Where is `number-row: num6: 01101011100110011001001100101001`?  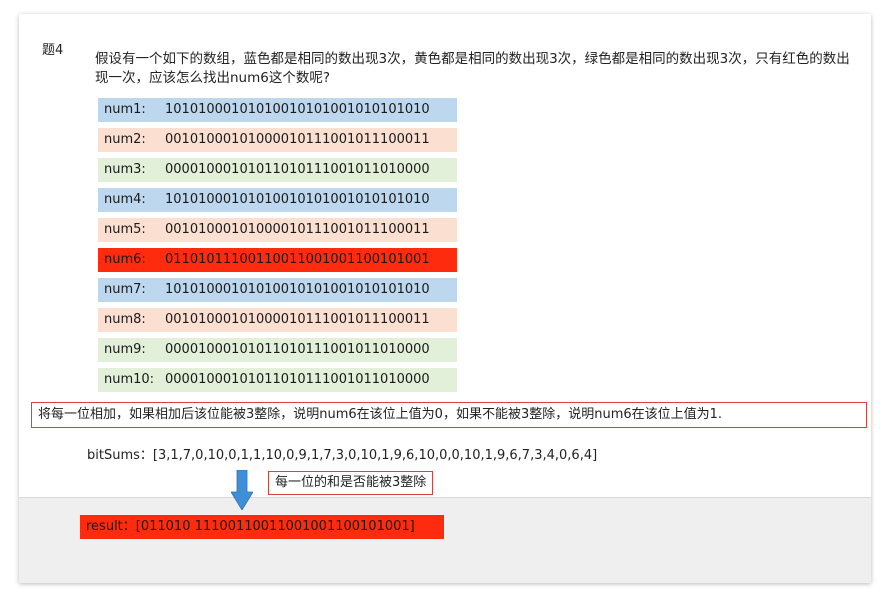 number-row: num6: 01101011100110011001001100101001 is located at coordinates (277, 260).